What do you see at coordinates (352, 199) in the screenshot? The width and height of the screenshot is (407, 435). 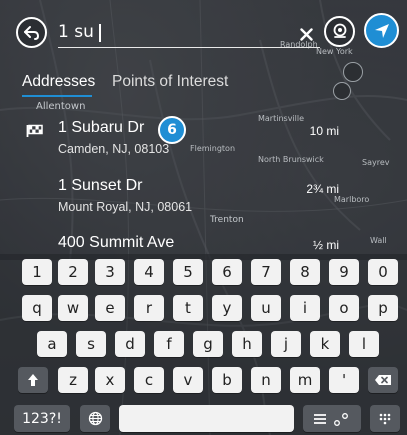 I see `map-label: Marlboro` at bounding box center [352, 199].